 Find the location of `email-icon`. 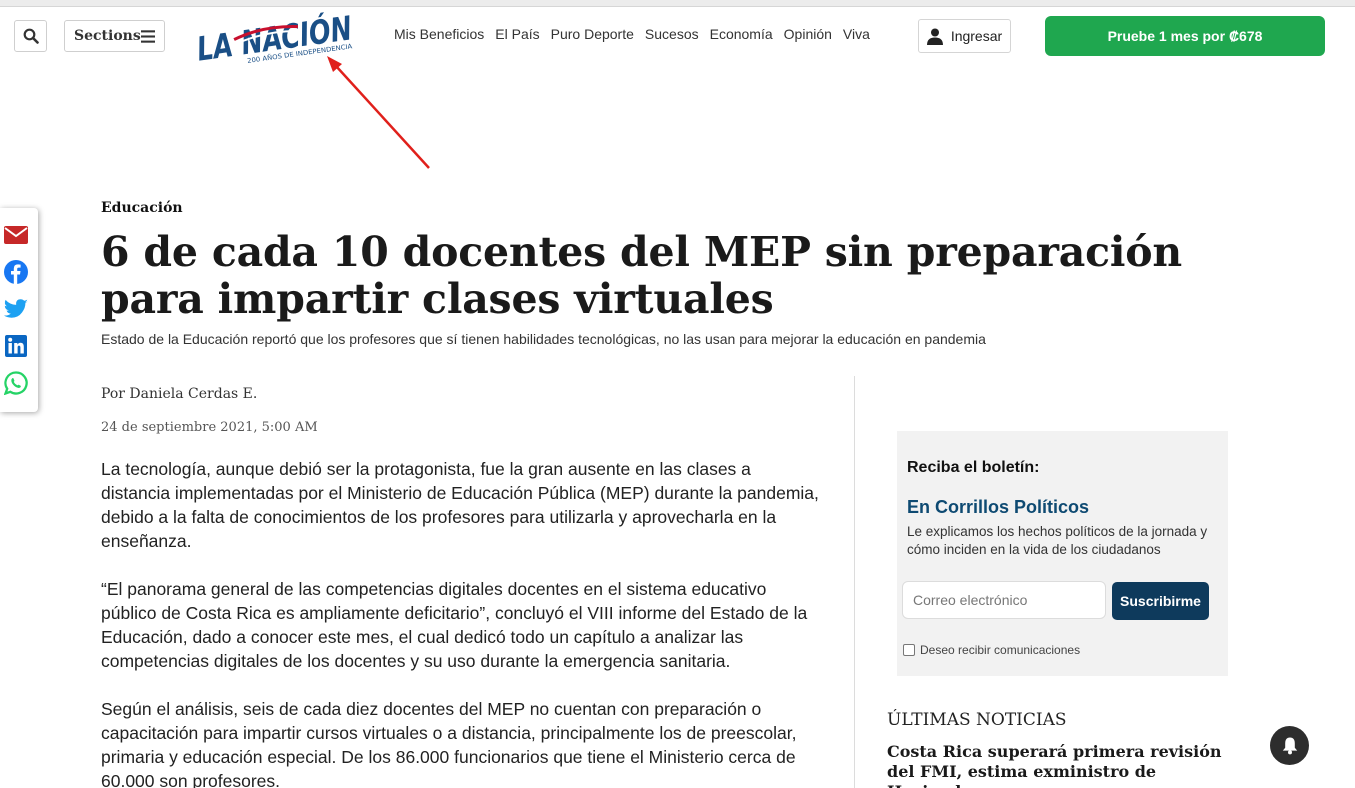

email-icon is located at coordinates (16, 235).